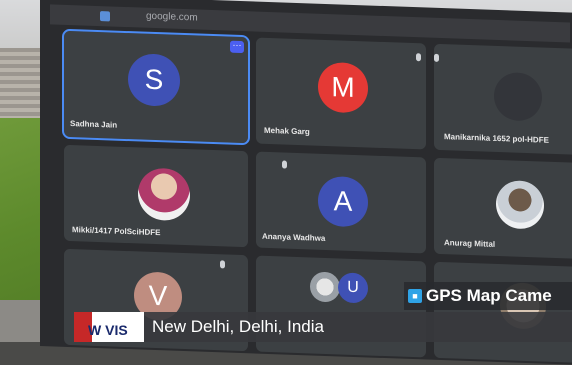  I want to click on participant-tile: U, so click(341, 306).